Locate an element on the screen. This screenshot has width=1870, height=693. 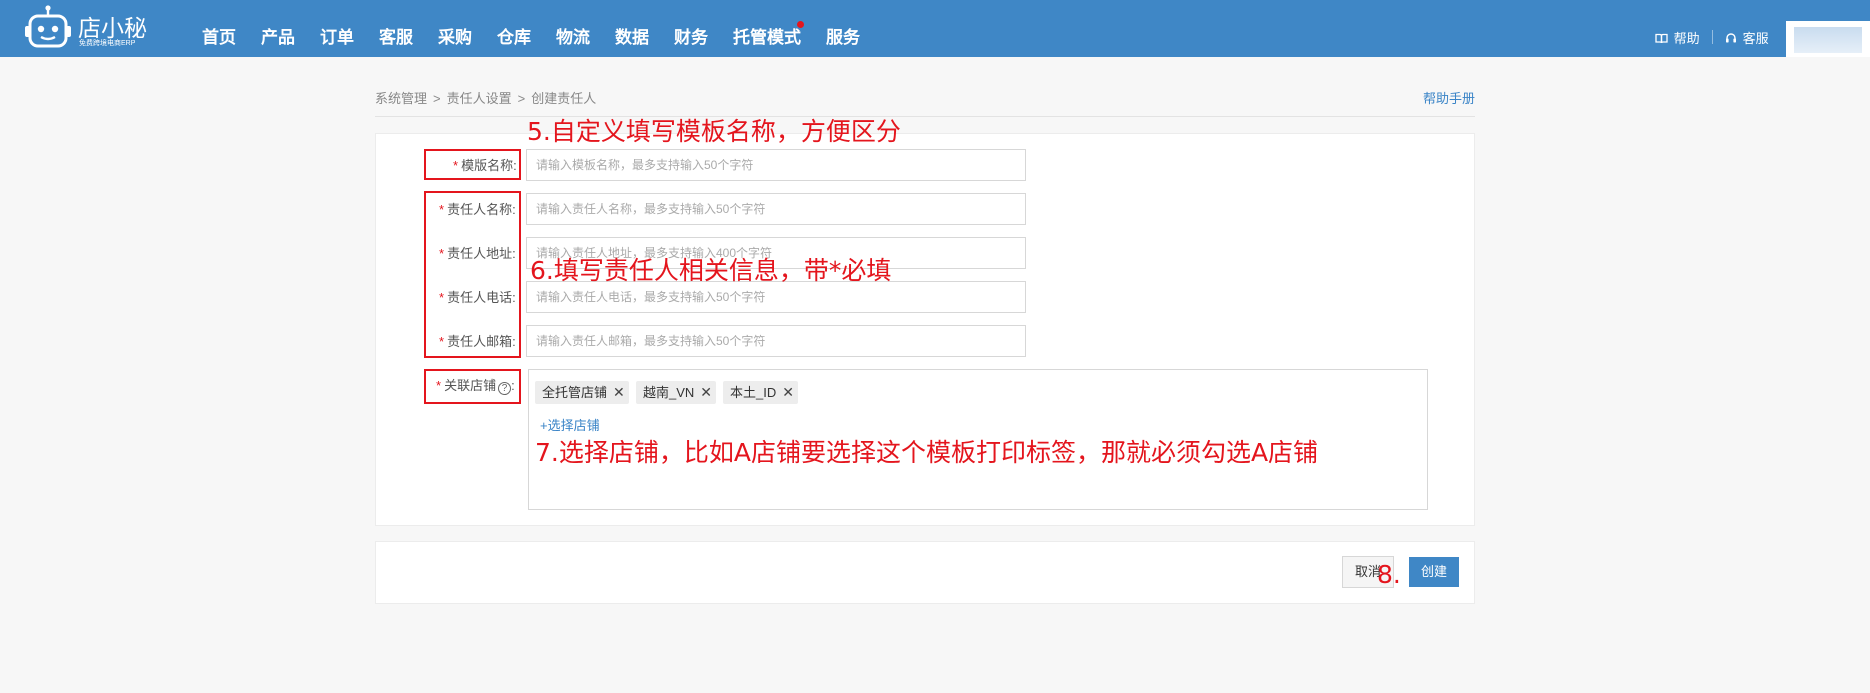
action-bar is located at coordinates (925, 572).